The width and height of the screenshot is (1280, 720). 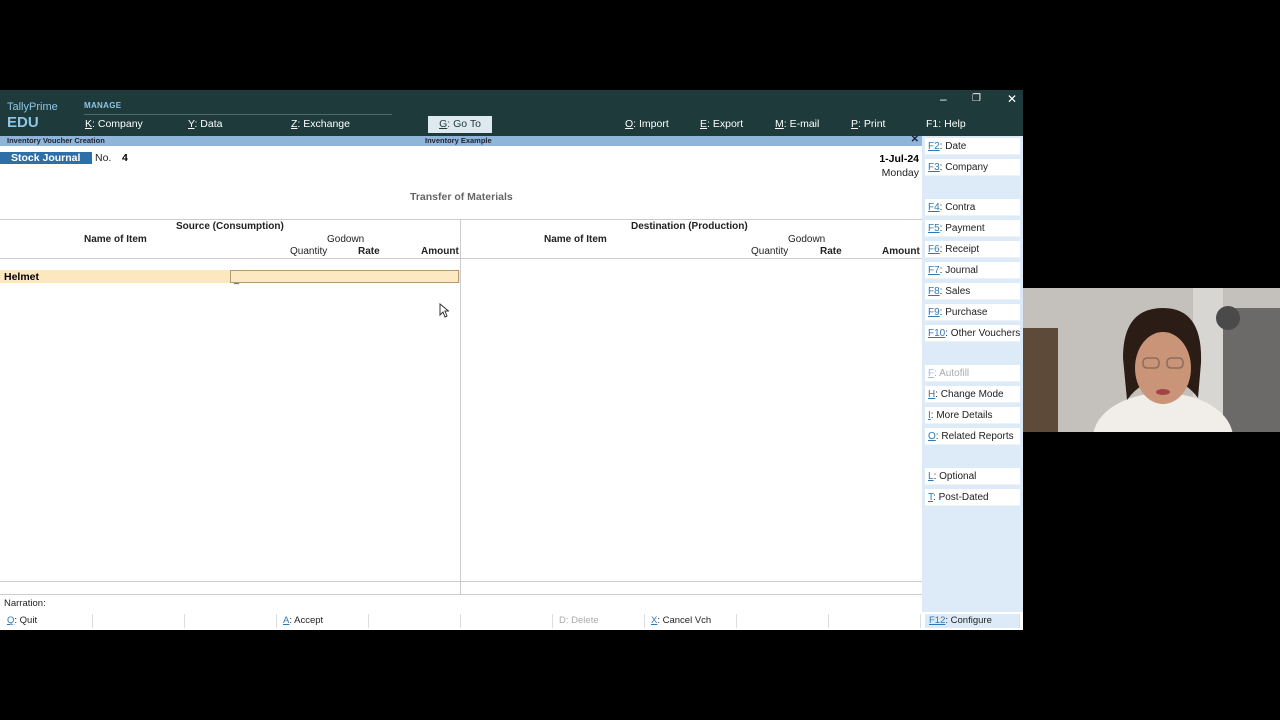 I want to click on menu-key: M, so click(x=779, y=124).